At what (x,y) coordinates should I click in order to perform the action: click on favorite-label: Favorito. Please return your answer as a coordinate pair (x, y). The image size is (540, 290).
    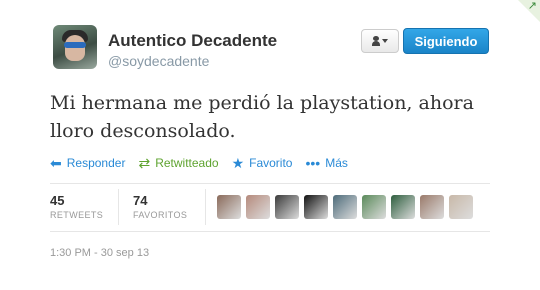
    Looking at the image, I should click on (271, 163).